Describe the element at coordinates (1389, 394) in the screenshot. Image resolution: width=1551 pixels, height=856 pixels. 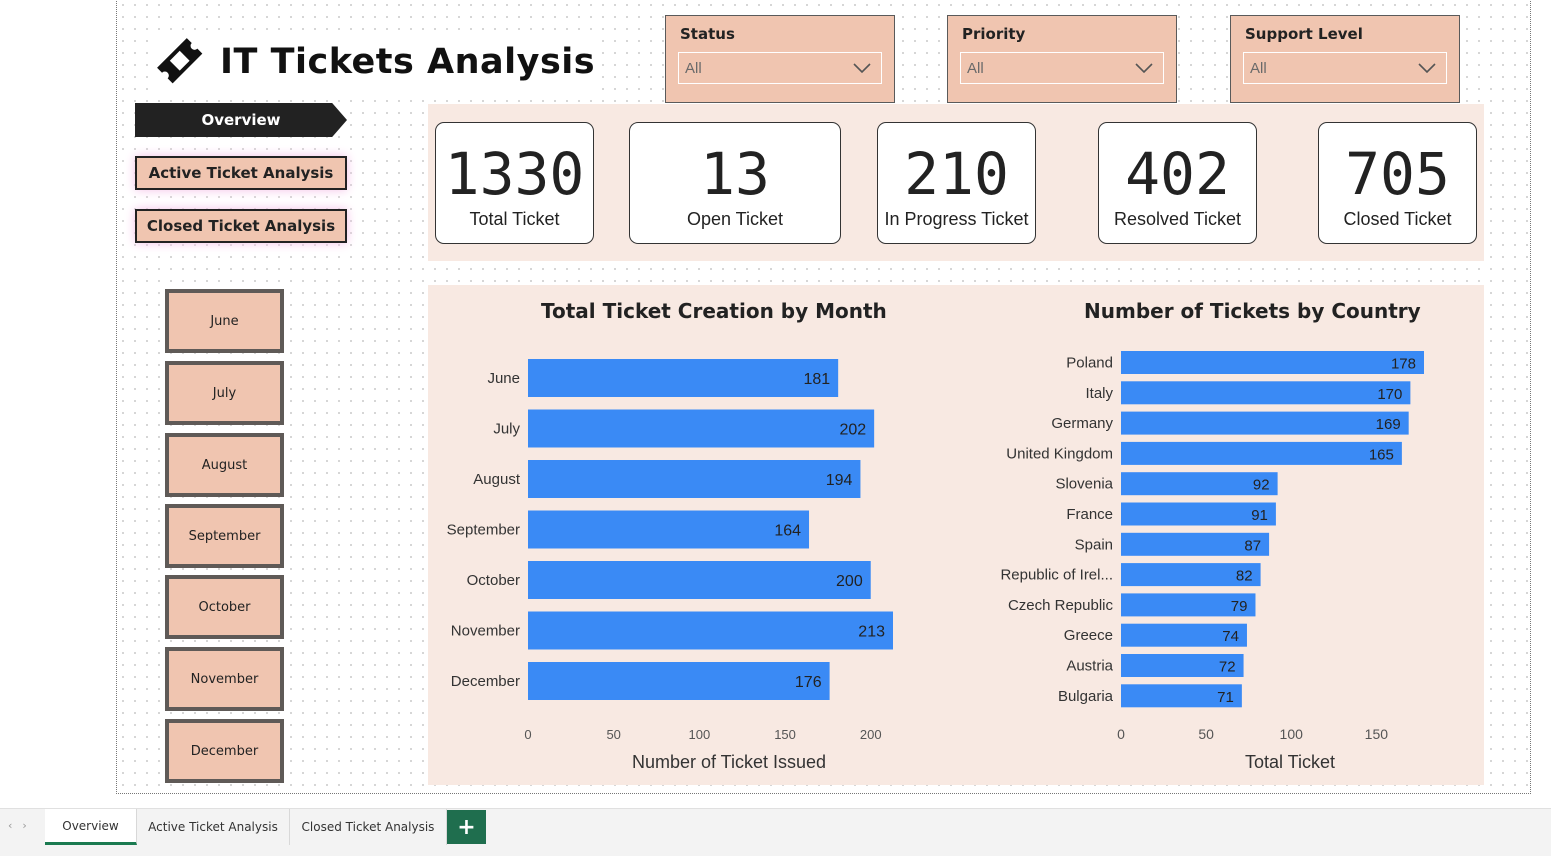
I see `data-label: 170` at that location.